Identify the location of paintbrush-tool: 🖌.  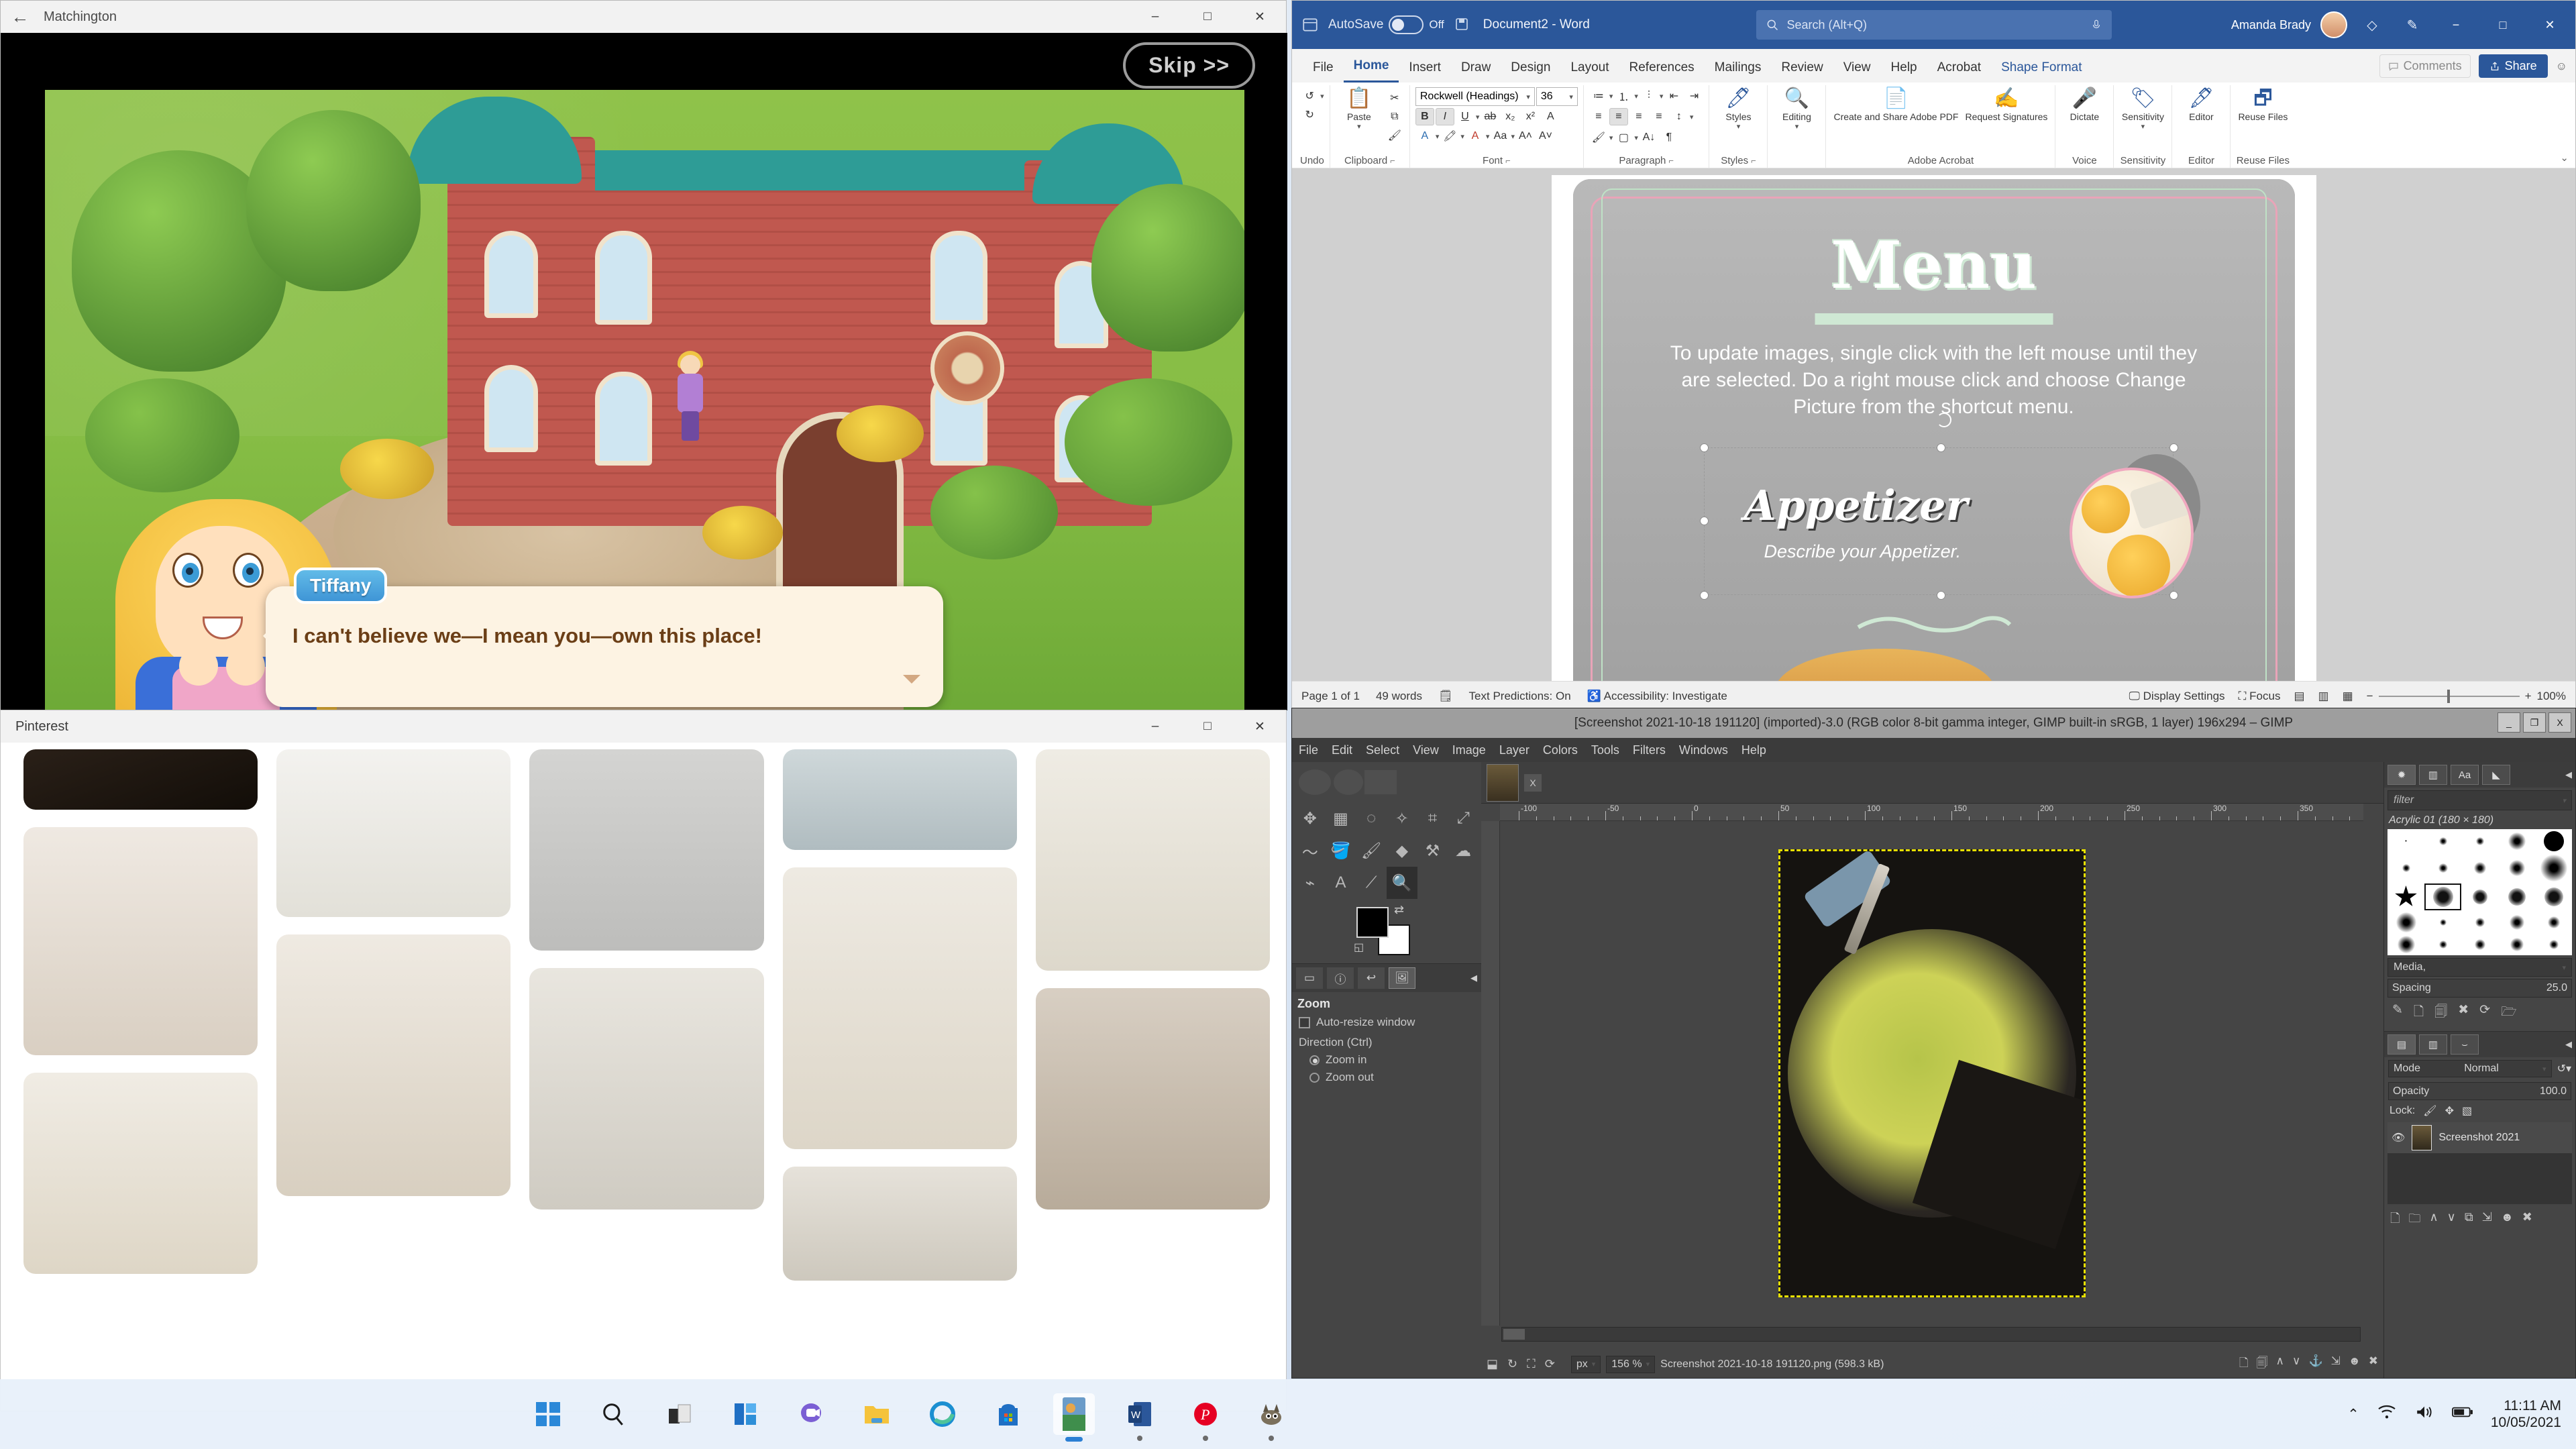
(1371, 851).